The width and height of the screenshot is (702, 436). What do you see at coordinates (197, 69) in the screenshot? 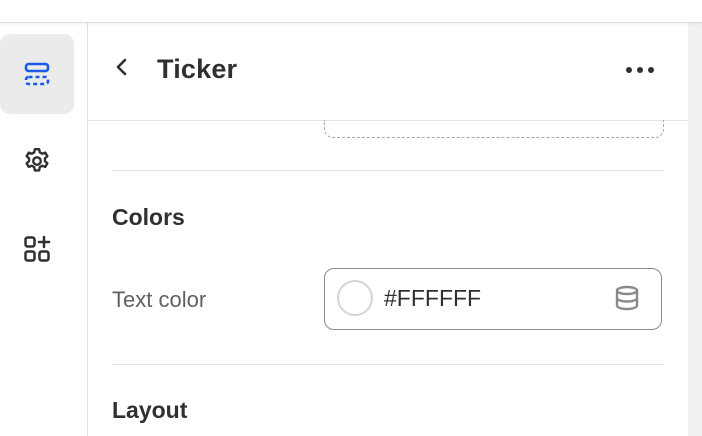
I see `page-title: Ticker` at bounding box center [197, 69].